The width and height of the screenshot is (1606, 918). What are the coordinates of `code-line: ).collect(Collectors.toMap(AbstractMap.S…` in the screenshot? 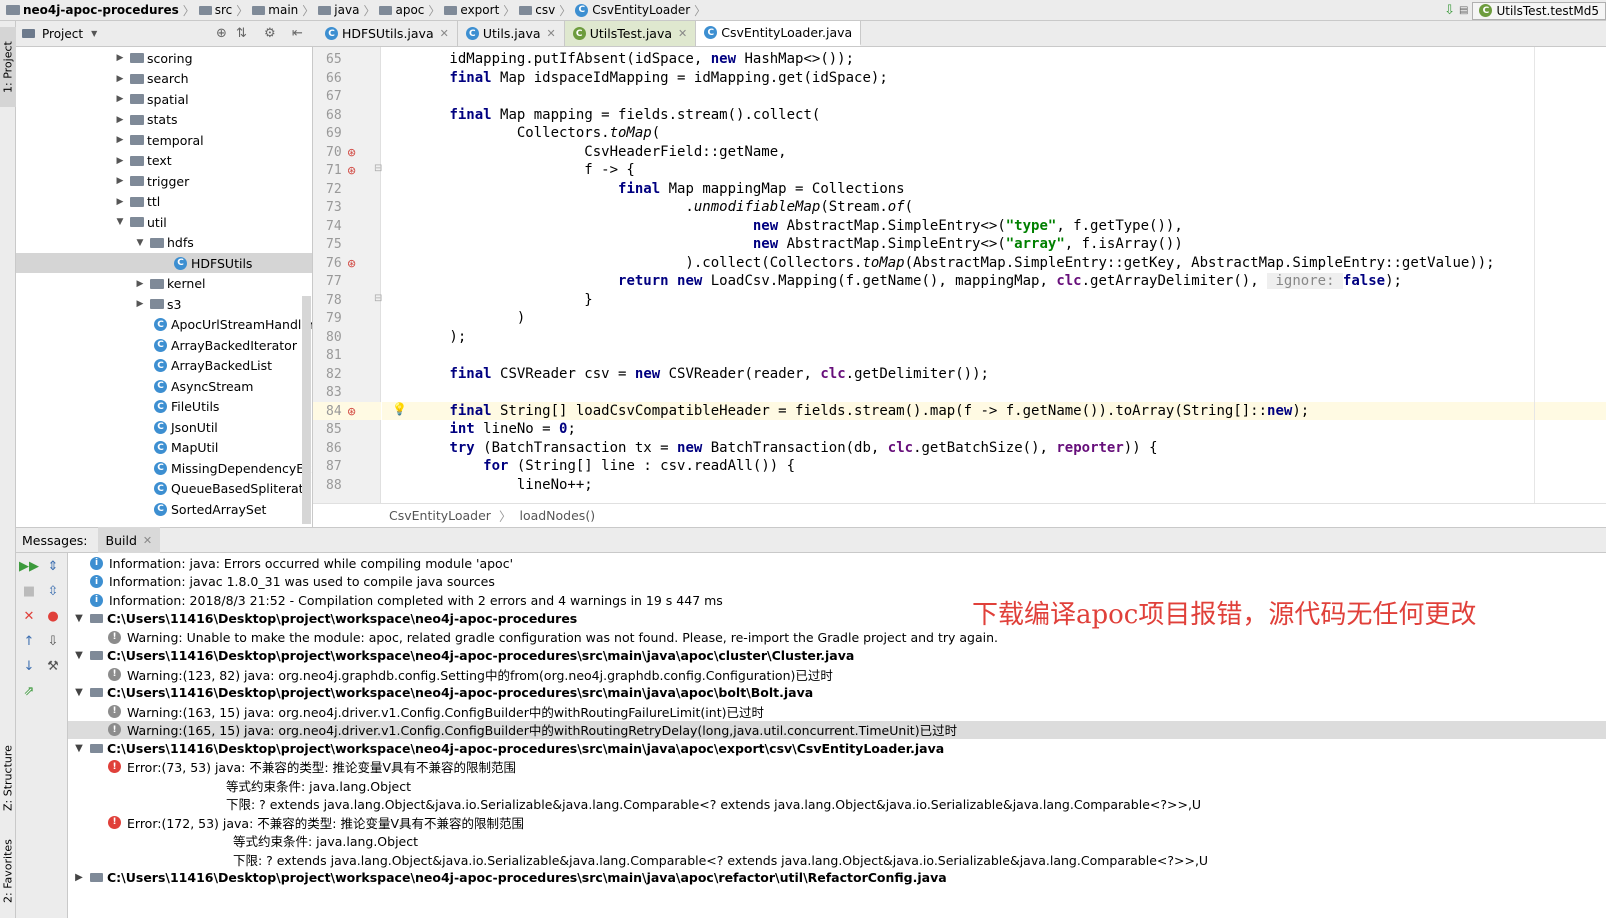 It's located at (994, 263).